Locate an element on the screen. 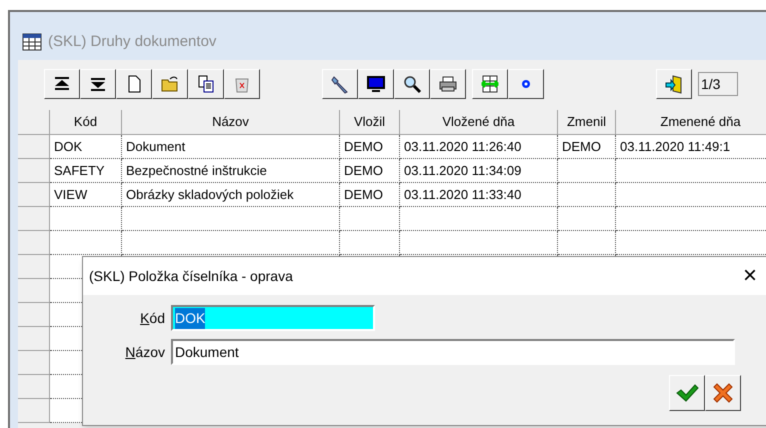  dot-icon is located at coordinates (526, 84).